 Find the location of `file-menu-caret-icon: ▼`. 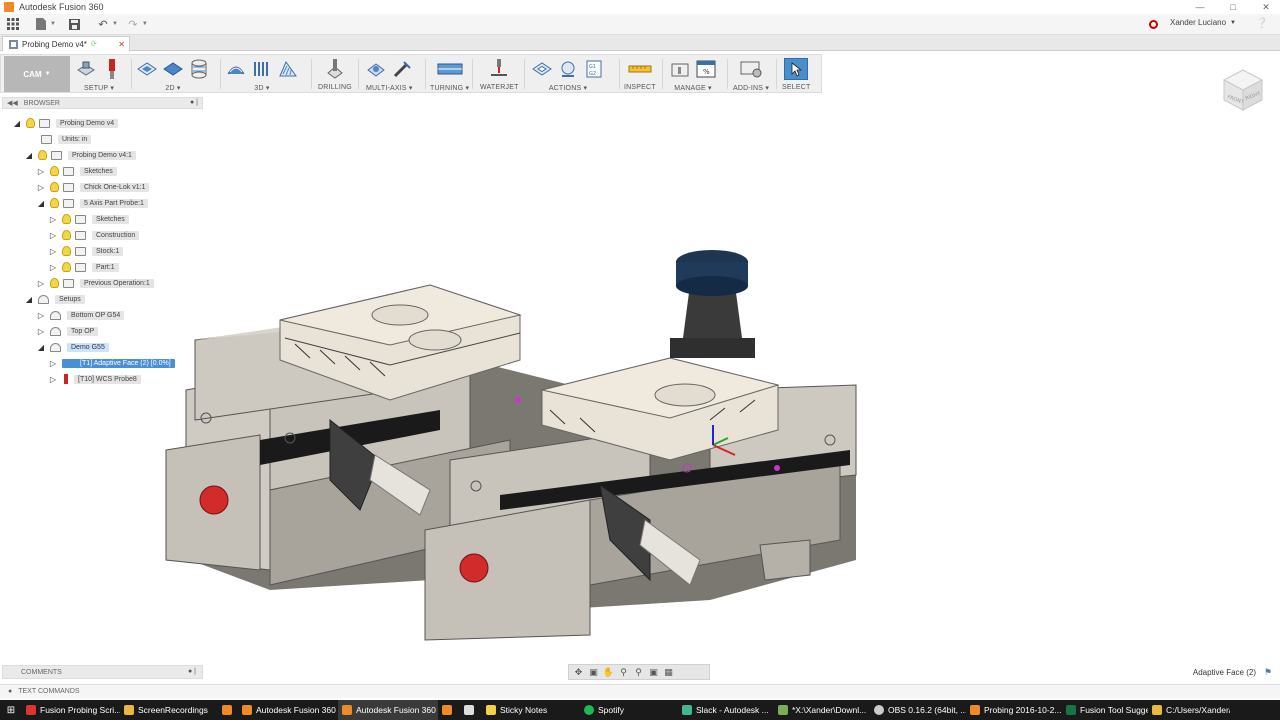

file-menu-caret-icon: ▼ is located at coordinates (53, 24).